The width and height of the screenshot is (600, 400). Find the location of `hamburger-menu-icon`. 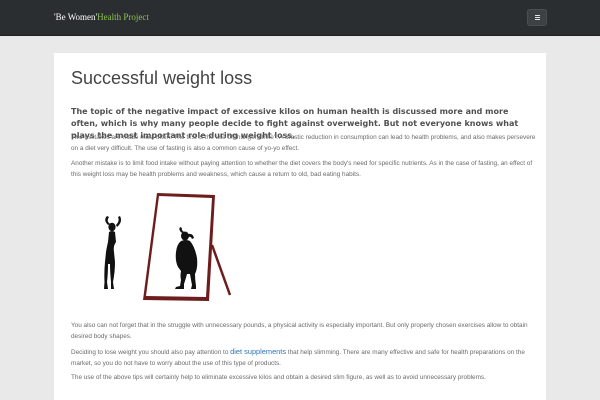

hamburger-menu-icon is located at coordinates (537, 17).